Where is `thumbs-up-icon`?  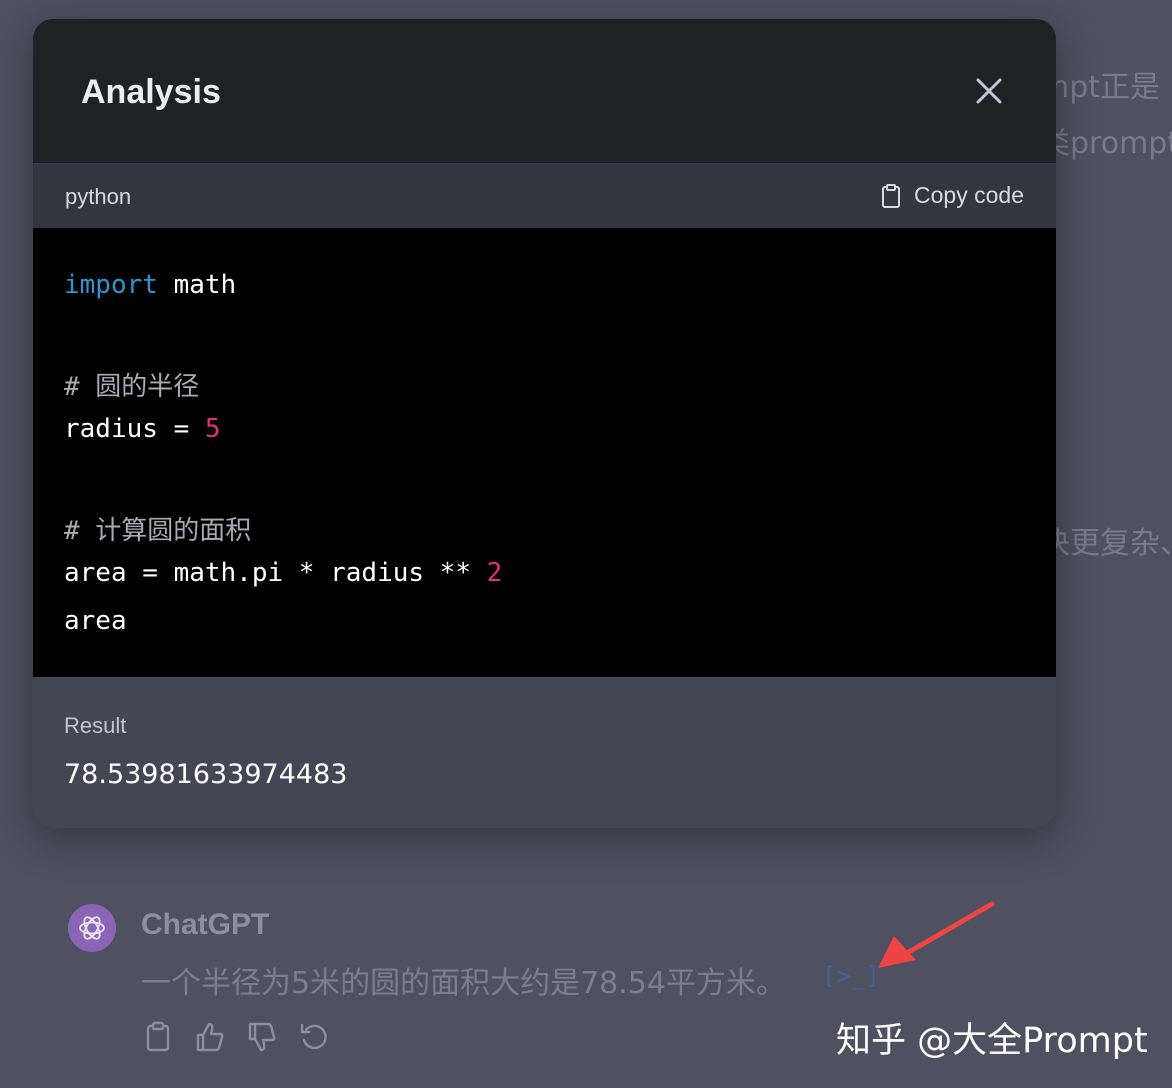
thumbs-up-icon is located at coordinates (210, 1037).